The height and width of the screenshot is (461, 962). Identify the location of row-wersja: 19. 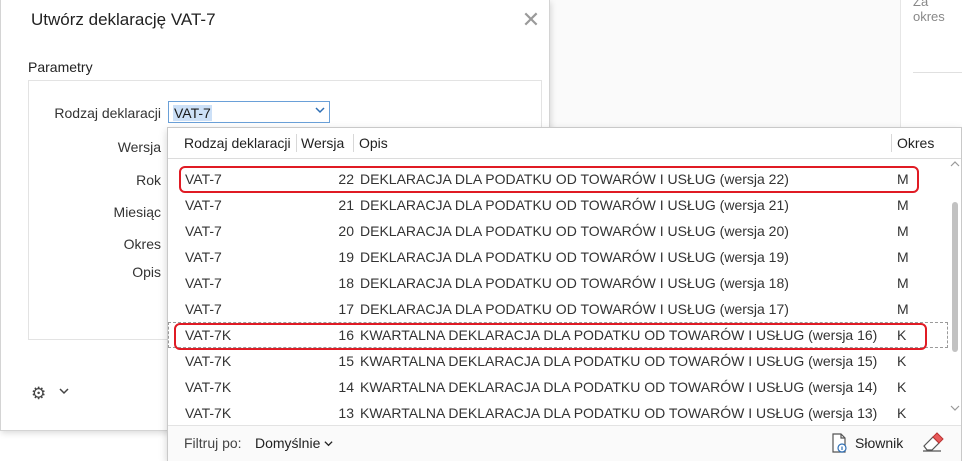
(346, 257).